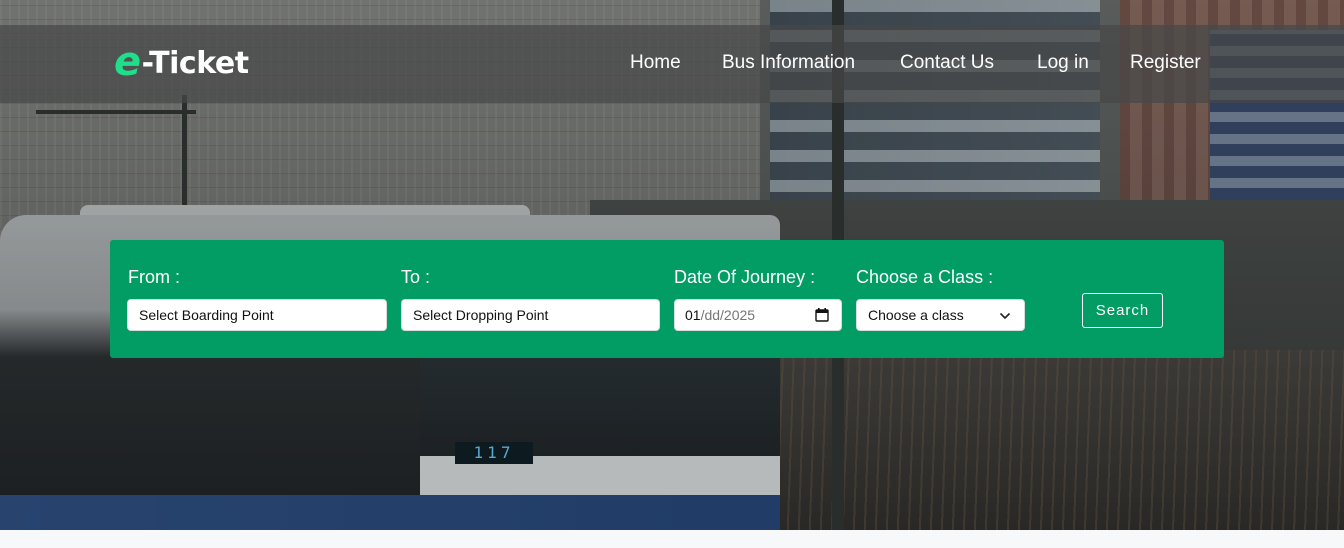  What do you see at coordinates (655, 63) in the screenshot?
I see `nav-home-link: Home` at bounding box center [655, 63].